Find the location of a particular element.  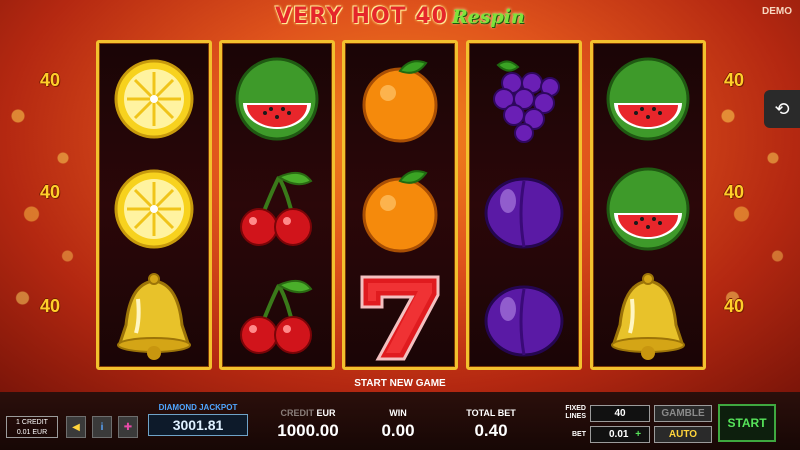

credit-label-text: CREDIT is located at coordinates (297, 413).